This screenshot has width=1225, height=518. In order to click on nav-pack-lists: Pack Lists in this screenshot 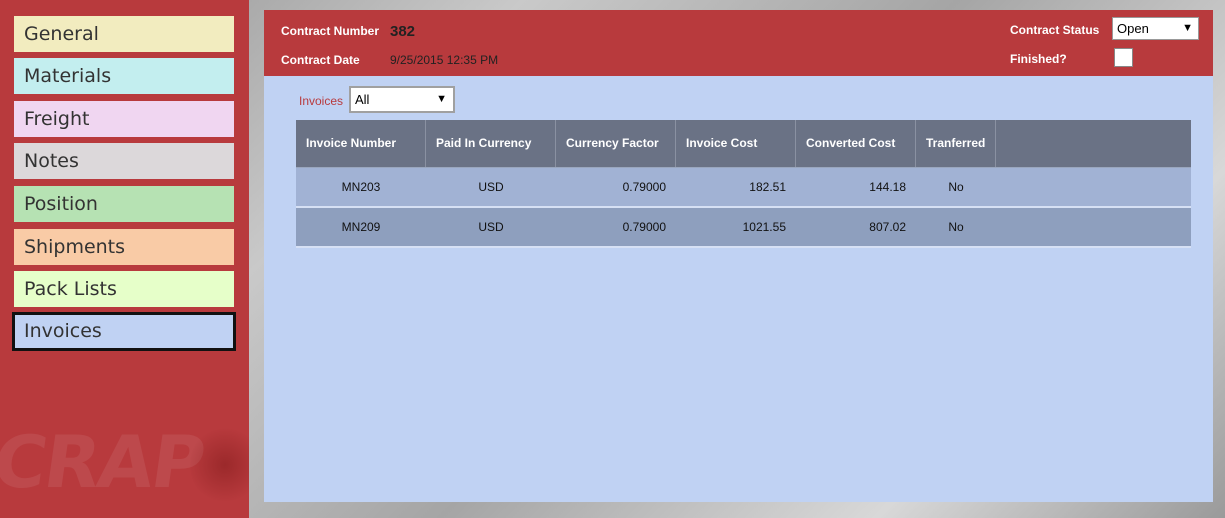, I will do `click(124, 289)`.